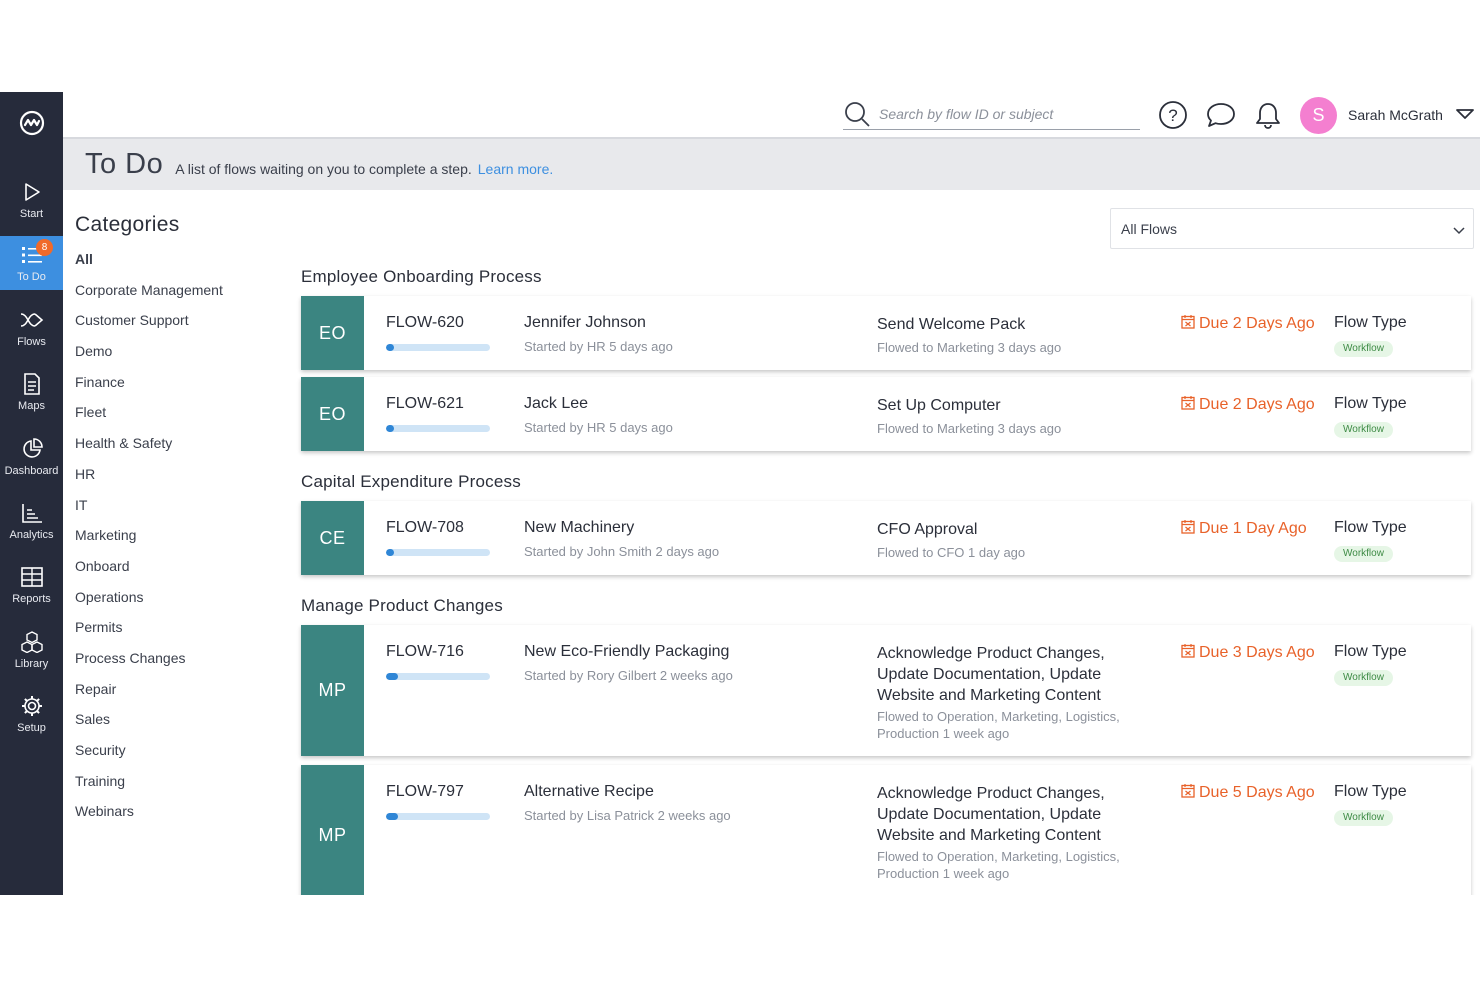 The width and height of the screenshot is (1480, 987). What do you see at coordinates (411, 481) in the screenshot?
I see `group-title: Capital Expenditure Process` at bounding box center [411, 481].